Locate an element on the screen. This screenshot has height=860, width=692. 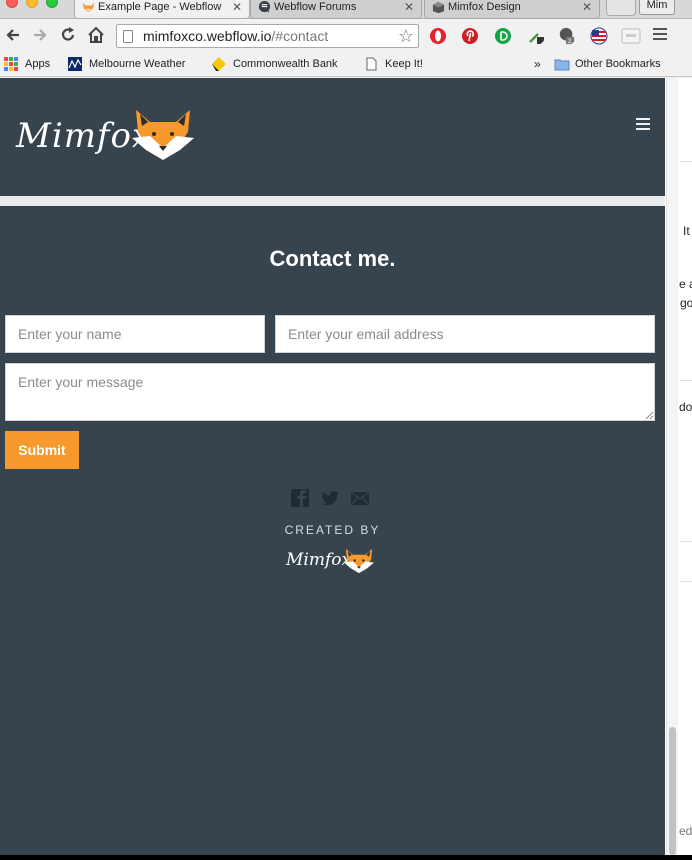
page-scrollbar-thumb is located at coordinates (672, 791).